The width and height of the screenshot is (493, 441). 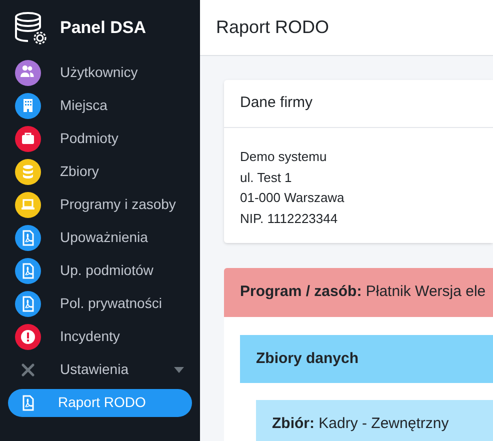 I want to click on card-title: Dane firmy, so click(x=276, y=103).